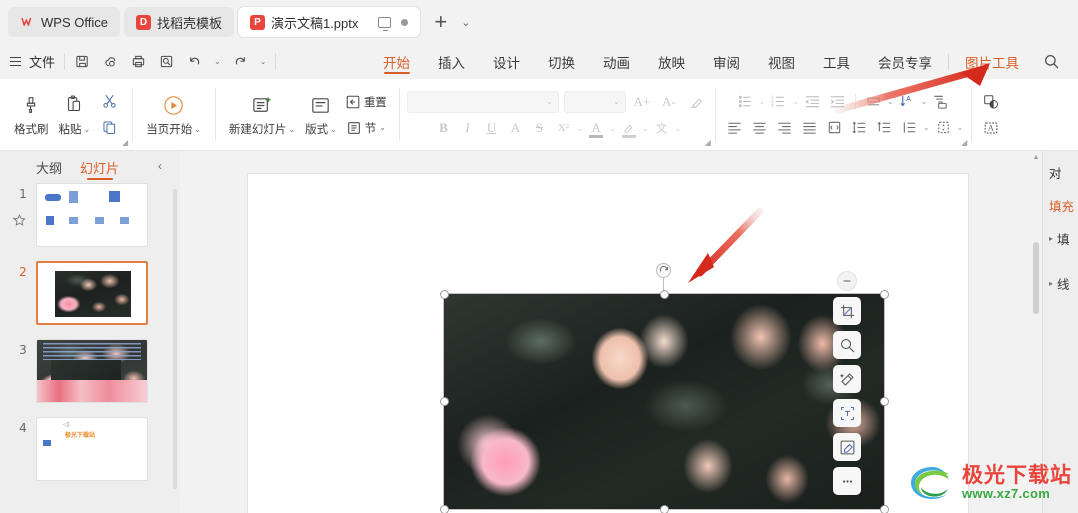 Image resolution: width=1078 pixels, height=513 pixels. I want to click on print-icon, so click(138, 61).